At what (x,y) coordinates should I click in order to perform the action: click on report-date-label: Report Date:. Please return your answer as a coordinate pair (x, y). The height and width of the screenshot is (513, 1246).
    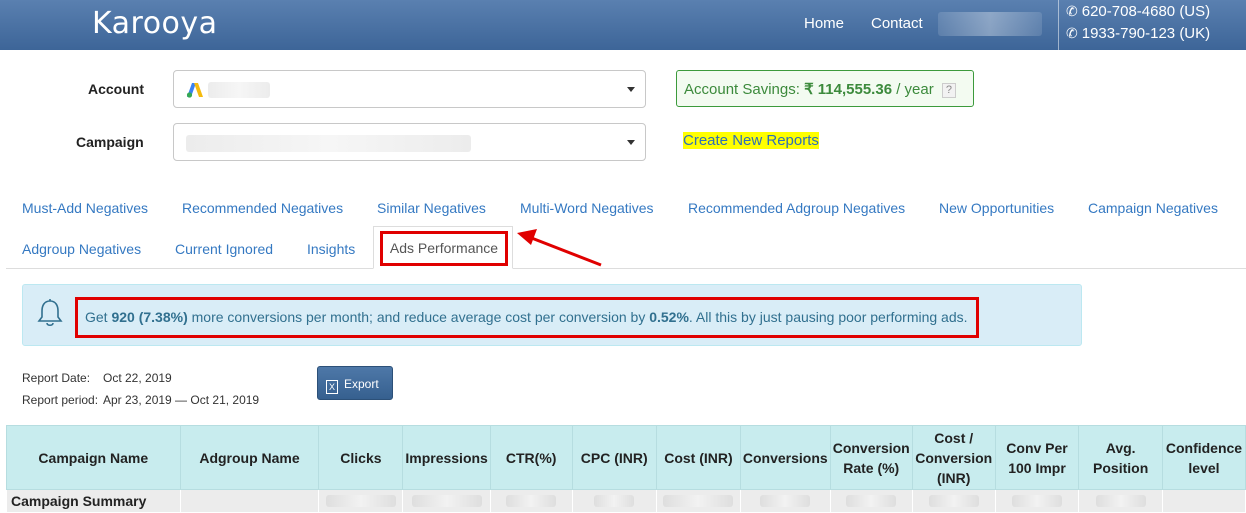
    Looking at the image, I should click on (56, 378).